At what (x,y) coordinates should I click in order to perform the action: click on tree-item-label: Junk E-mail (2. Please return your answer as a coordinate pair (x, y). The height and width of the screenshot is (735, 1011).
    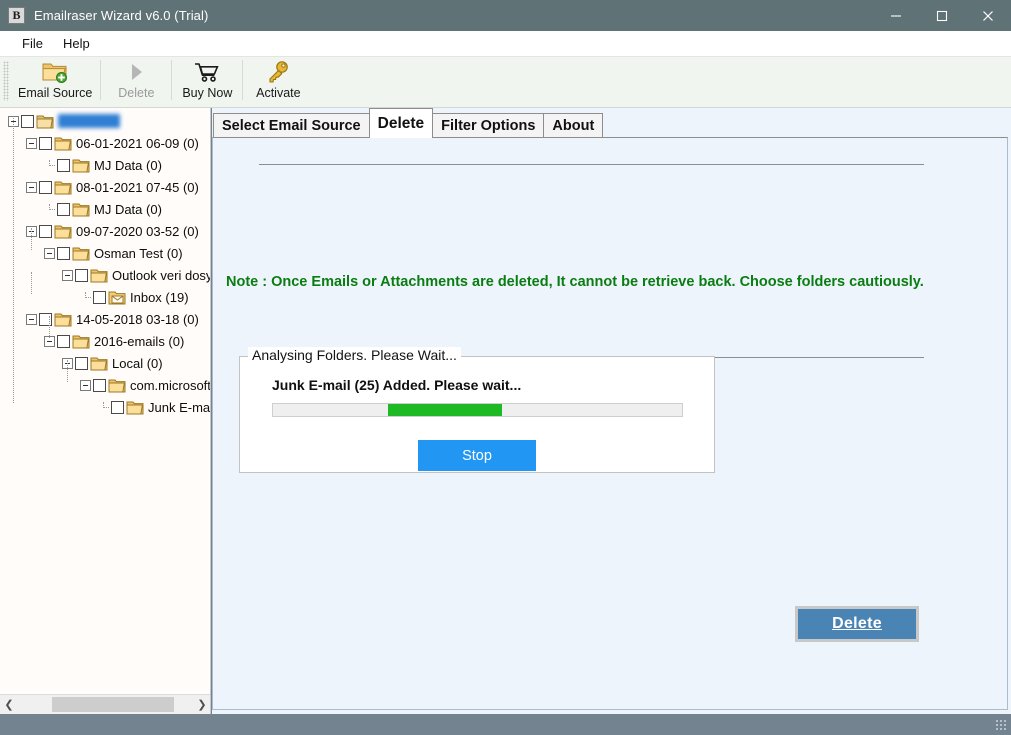
    Looking at the image, I should click on (179, 407).